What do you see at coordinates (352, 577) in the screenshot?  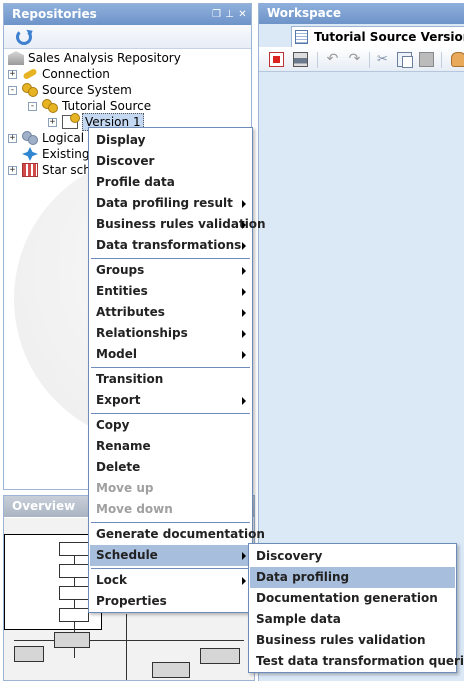 I see `submenu-item-data-profiling: Data profiling` at bounding box center [352, 577].